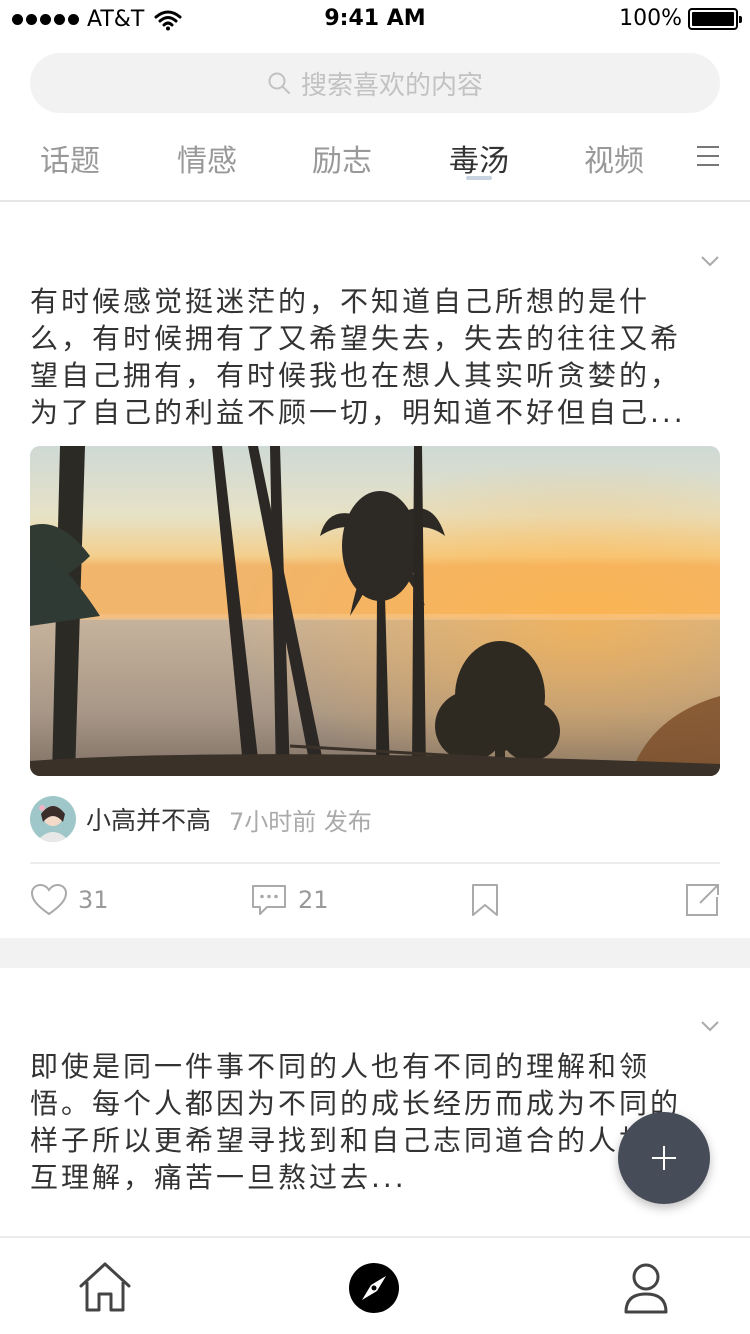  Describe the element at coordinates (479, 178) in the screenshot. I see `active-tab-indicator` at that location.